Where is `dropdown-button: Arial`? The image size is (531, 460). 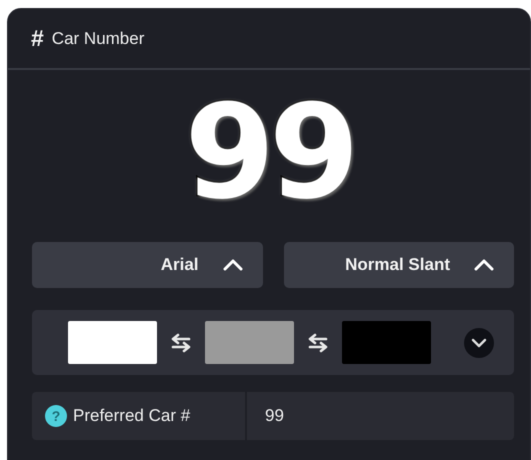 dropdown-button: Arial is located at coordinates (147, 265).